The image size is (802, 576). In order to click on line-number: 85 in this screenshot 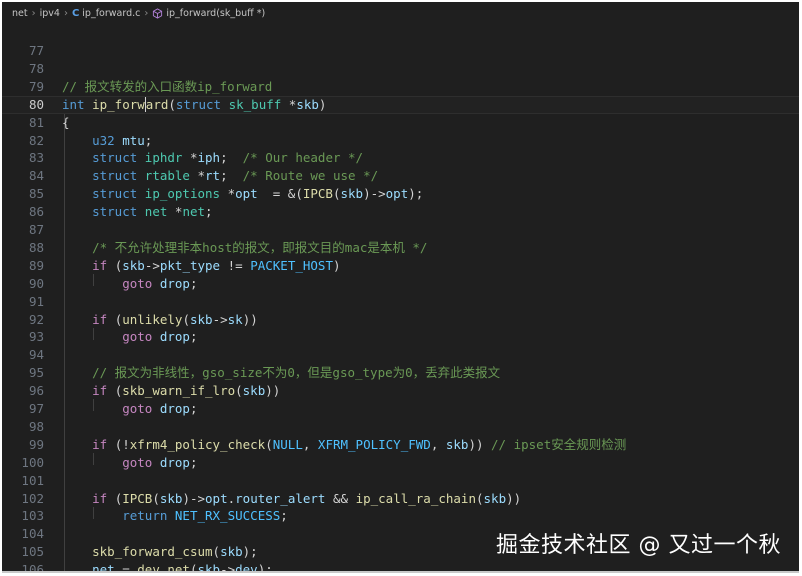, I will do `click(36, 194)`.